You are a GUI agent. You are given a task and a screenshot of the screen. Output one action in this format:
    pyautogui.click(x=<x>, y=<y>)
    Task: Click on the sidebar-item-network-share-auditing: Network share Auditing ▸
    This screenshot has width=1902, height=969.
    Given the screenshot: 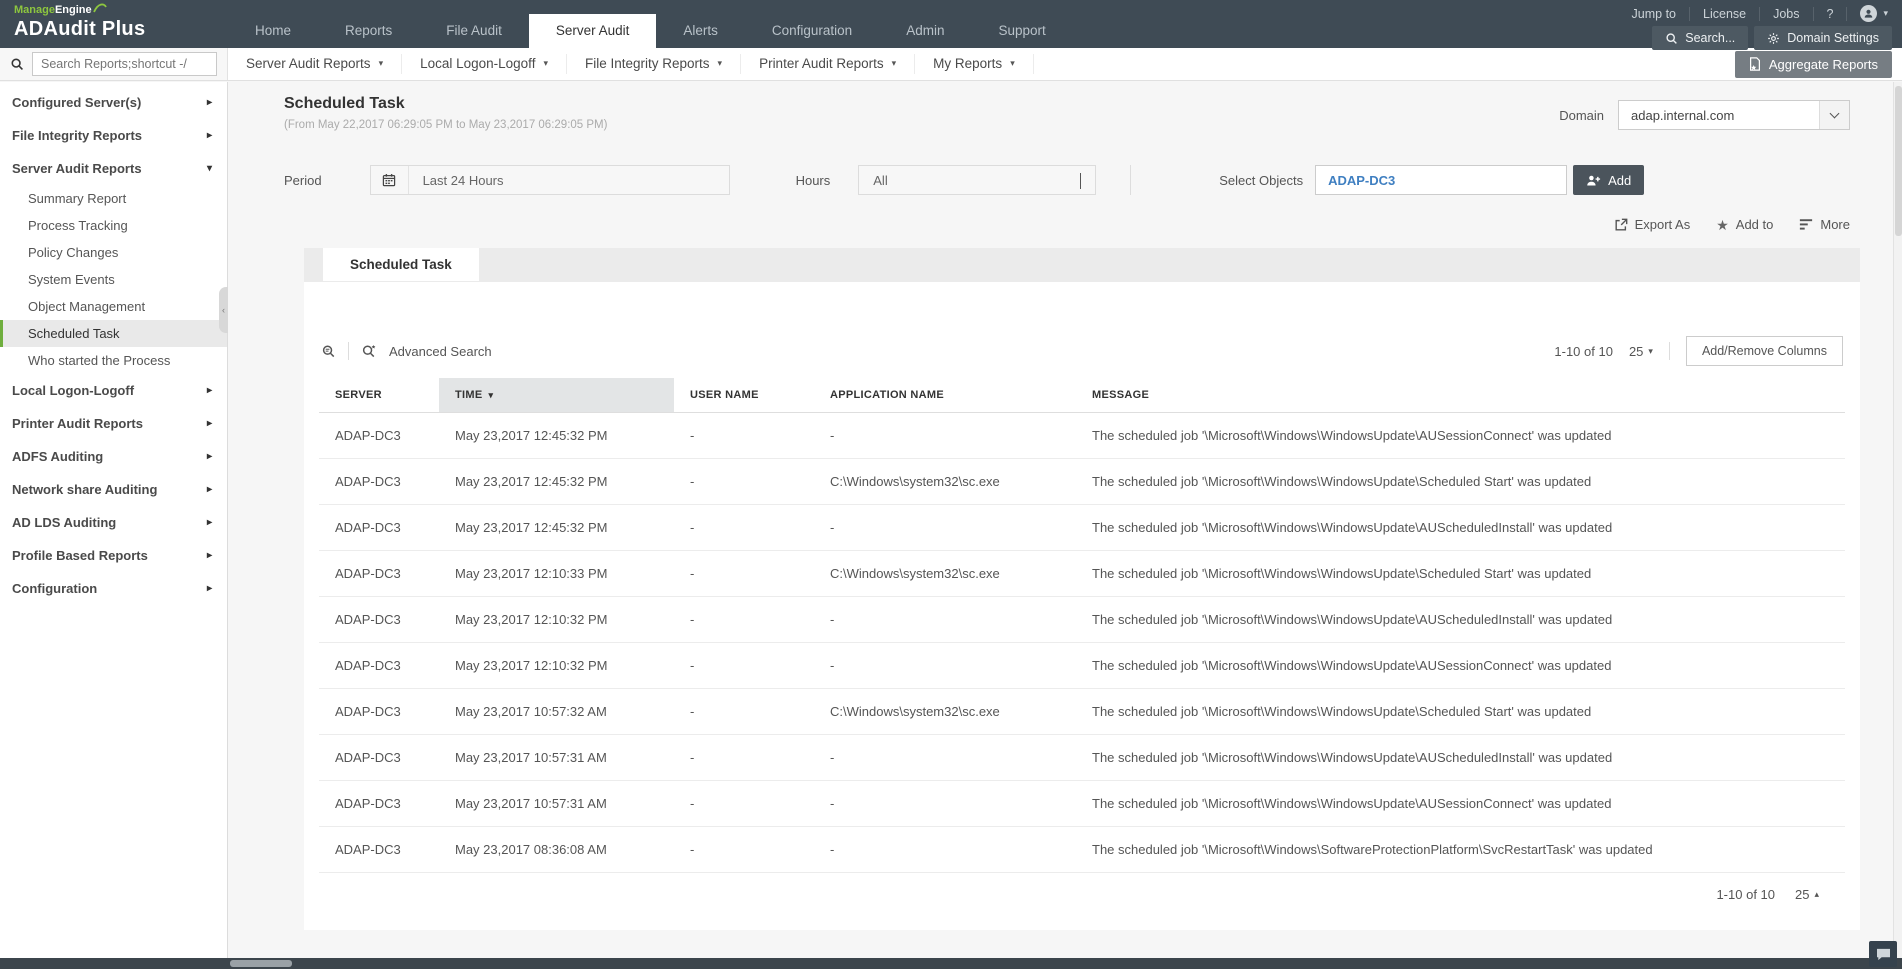 What is the action you would take?
    pyautogui.click(x=113, y=489)
    